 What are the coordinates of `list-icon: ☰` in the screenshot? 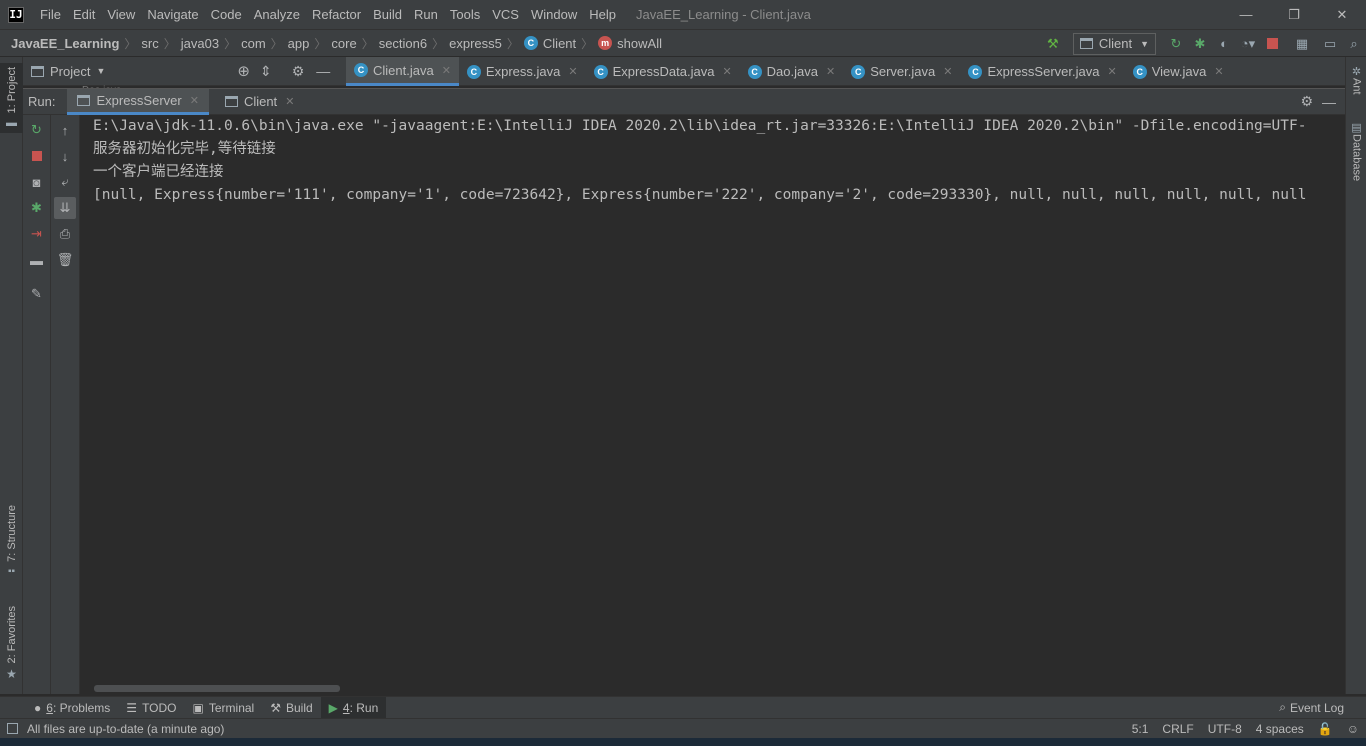 It's located at (132, 707).